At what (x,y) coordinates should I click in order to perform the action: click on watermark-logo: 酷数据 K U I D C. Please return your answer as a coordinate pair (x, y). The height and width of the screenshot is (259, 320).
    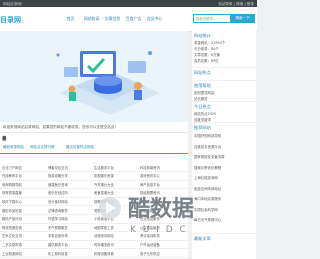
    Looking at the image, I should click on (158, 215).